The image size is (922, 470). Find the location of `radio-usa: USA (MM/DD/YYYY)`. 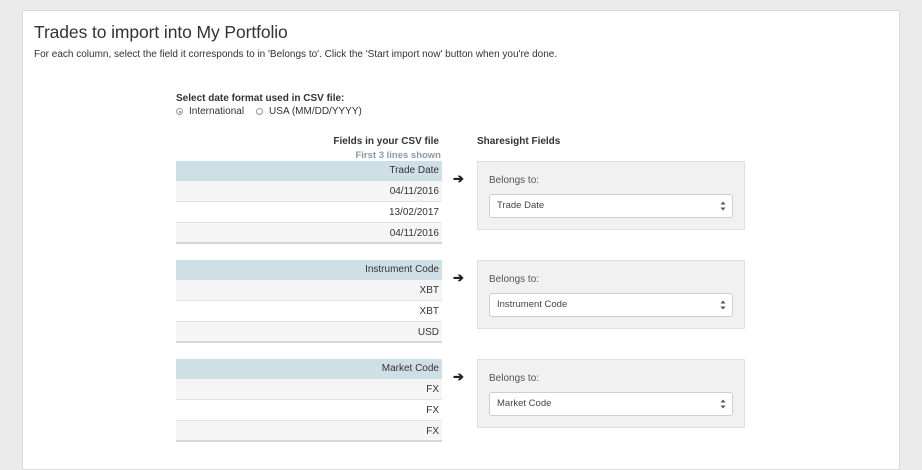

radio-usa: USA (MM/DD/YYYY) is located at coordinates (309, 111).